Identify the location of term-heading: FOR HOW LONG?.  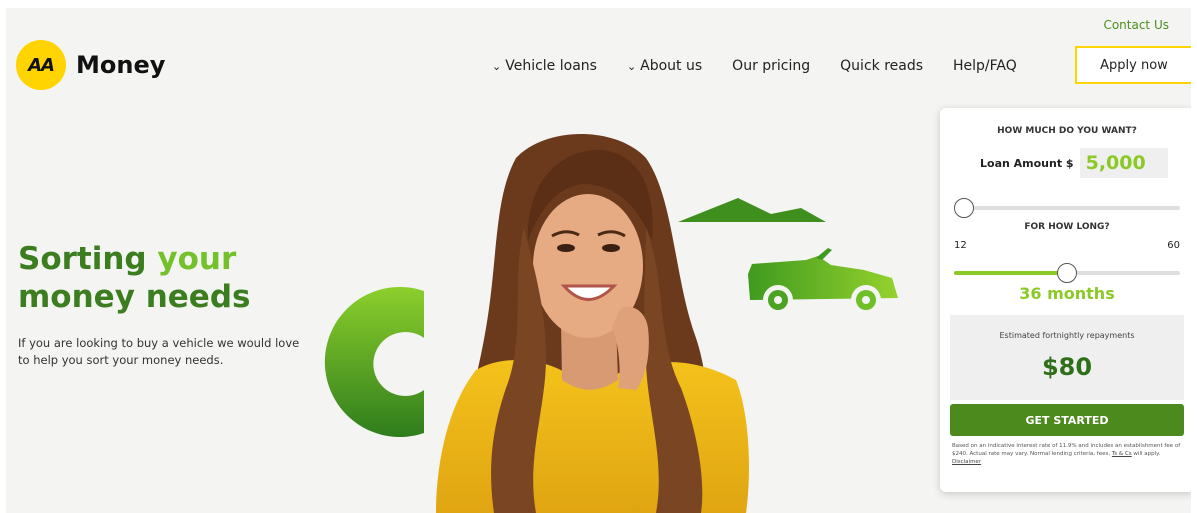
(1067, 227).